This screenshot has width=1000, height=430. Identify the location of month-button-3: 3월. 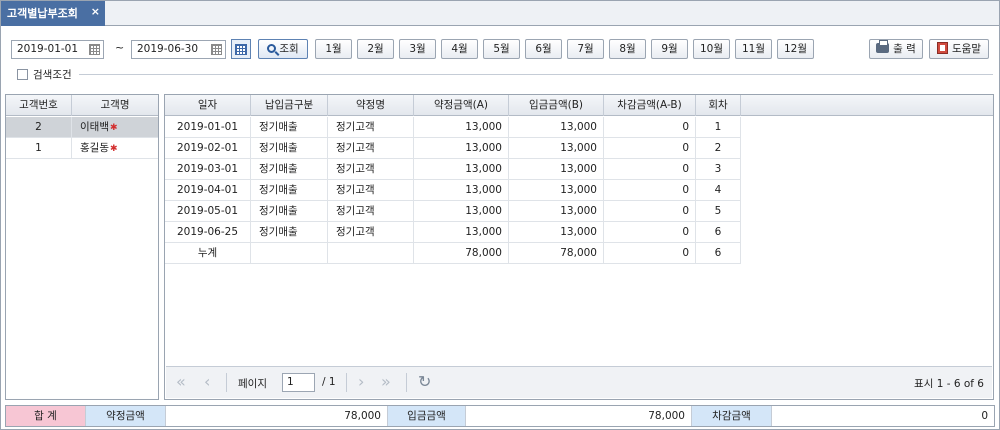
(417, 49).